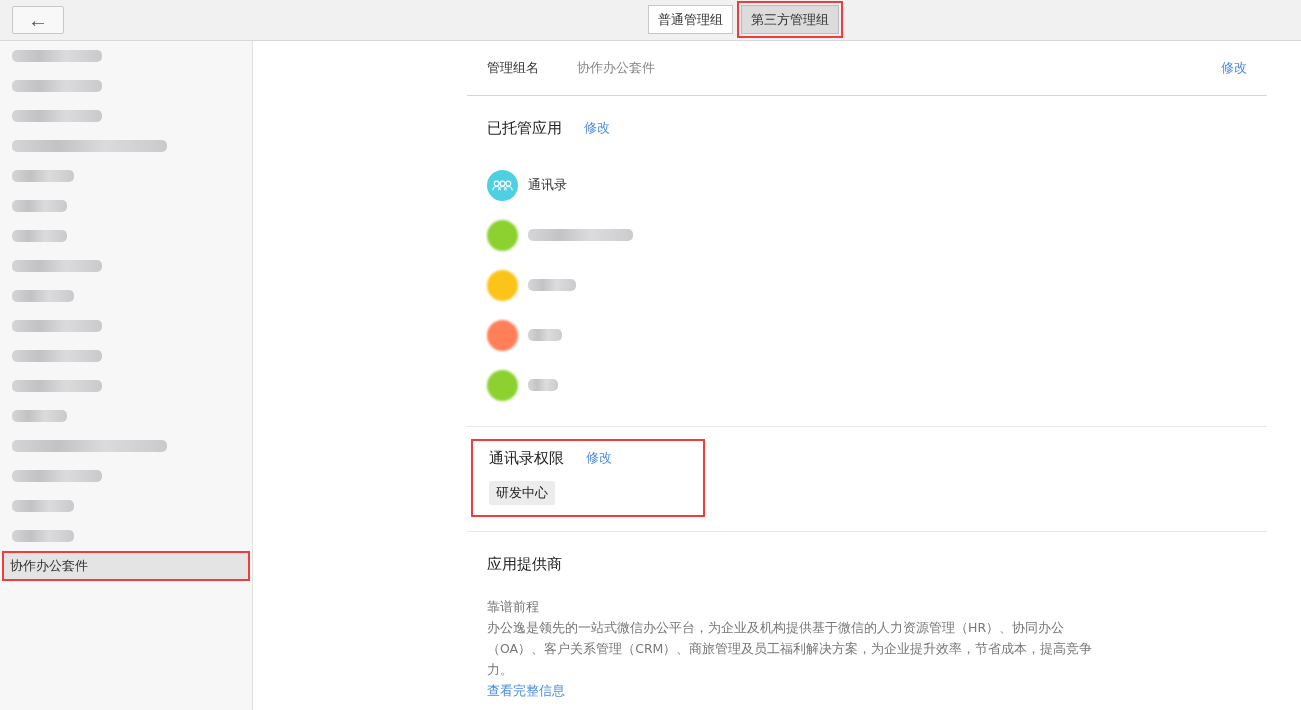  Describe the element at coordinates (616, 68) in the screenshot. I see `group-name: 协作办公套件` at that location.